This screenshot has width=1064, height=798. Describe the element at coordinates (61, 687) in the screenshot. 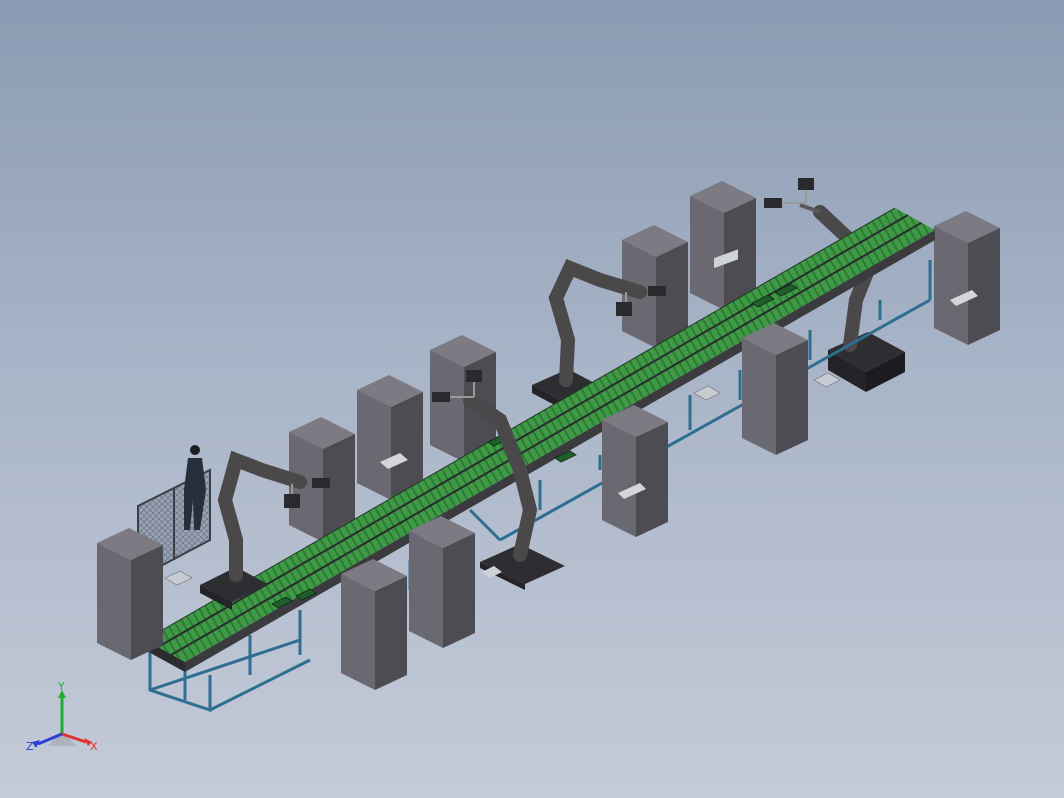

I see `y-axis-label: Y` at that location.